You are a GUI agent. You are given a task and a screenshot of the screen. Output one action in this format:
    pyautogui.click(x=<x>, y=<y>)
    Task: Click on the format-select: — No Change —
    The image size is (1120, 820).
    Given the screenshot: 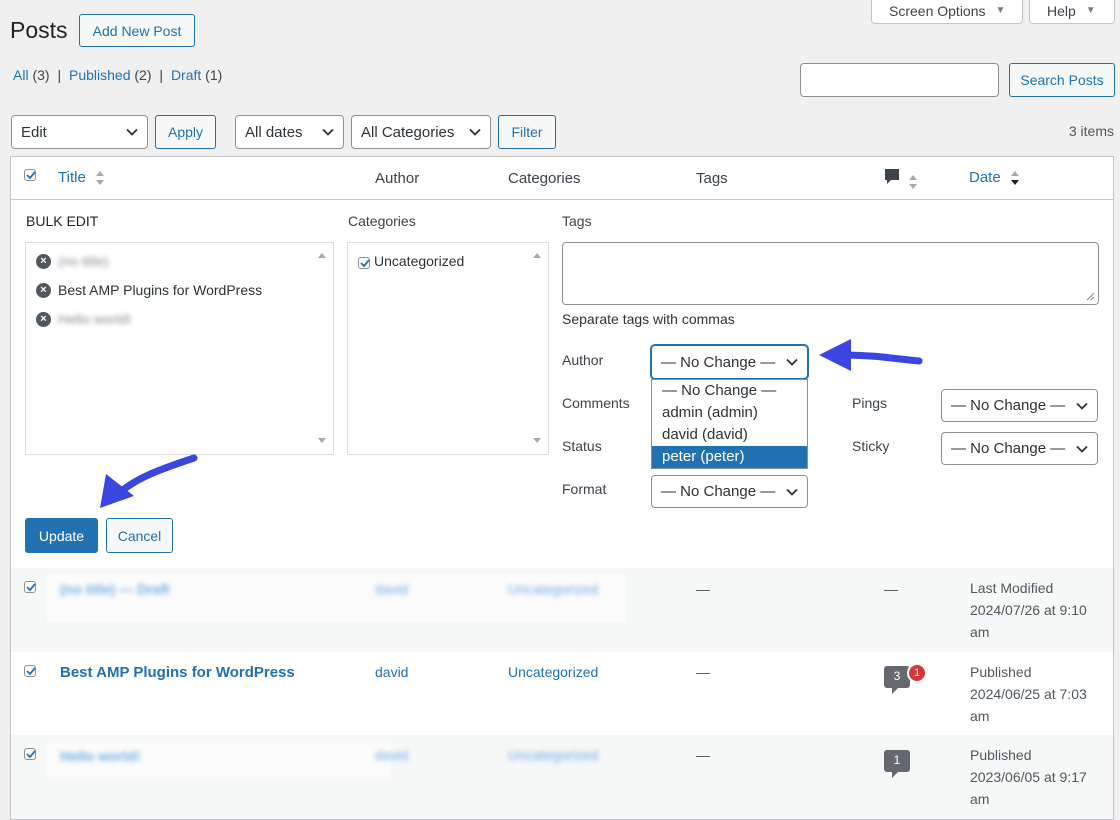 What is the action you would take?
    pyautogui.click(x=729, y=491)
    